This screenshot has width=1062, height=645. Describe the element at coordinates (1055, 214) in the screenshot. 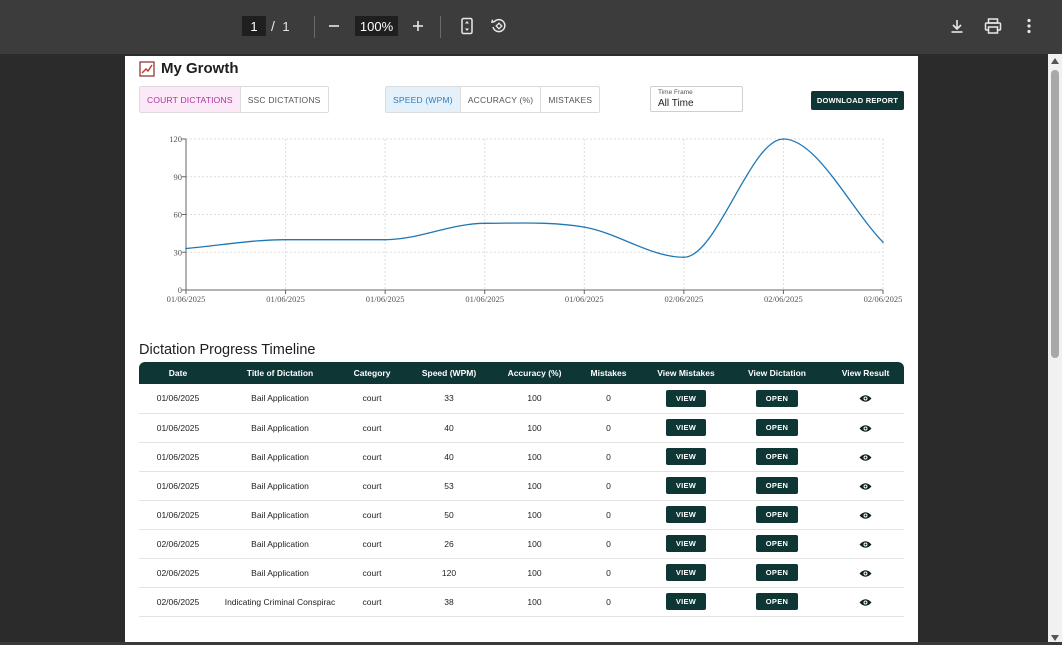

I see `scroll-thumb` at that location.